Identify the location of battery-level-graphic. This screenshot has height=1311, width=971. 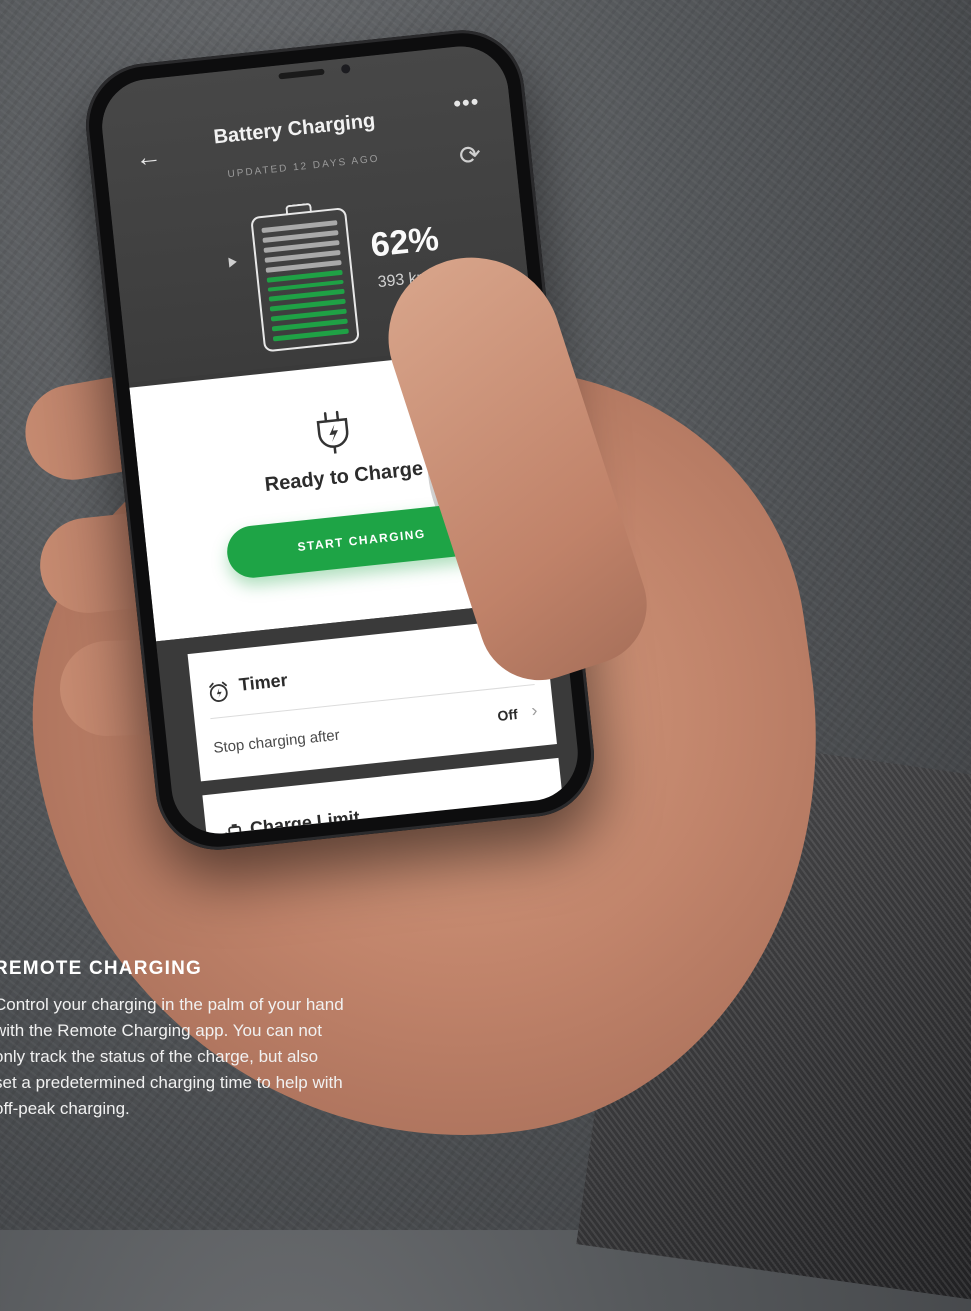
(305, 277).